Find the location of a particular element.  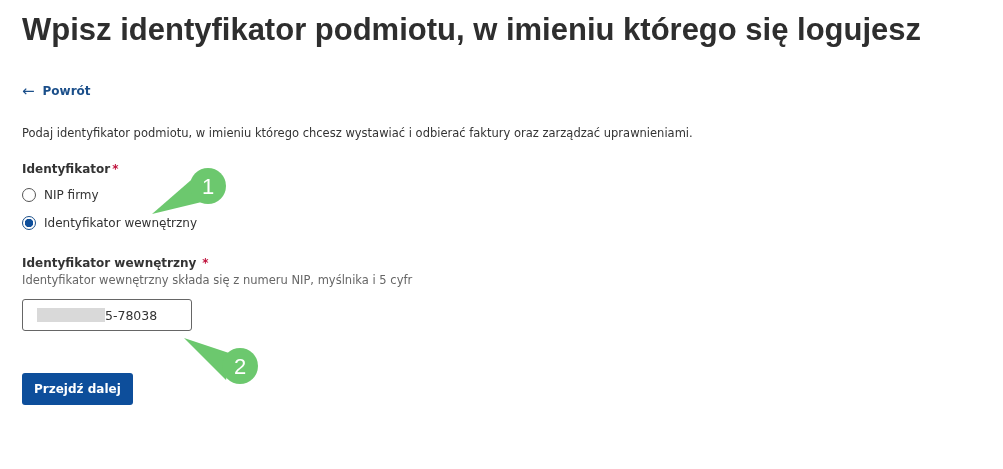

description-text: Podaj identyfikator podmiotu, w imieniu którego chcesz wystawiać i odbierać faktury oraz zarządzać uprawnieniami. is located at coordinates (358, 133).